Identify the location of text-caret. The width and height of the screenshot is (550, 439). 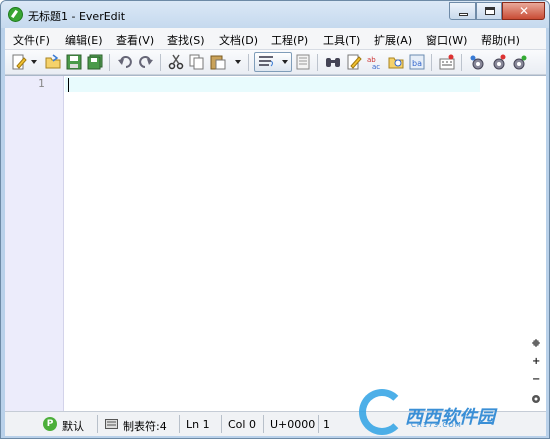
(68, 85).